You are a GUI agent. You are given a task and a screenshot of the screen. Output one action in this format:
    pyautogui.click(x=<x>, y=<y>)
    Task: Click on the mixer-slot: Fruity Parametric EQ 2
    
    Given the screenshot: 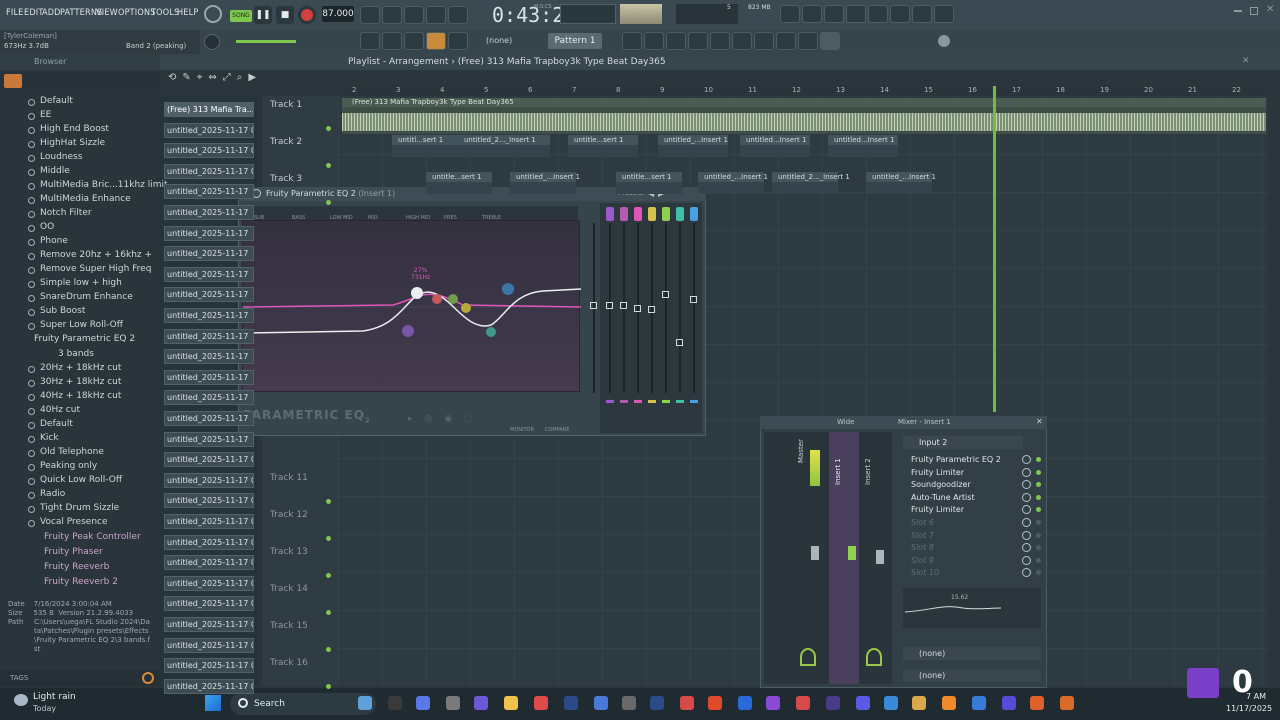 What is the action you would take?
    pyautogui.click(x=963, y=460)
    